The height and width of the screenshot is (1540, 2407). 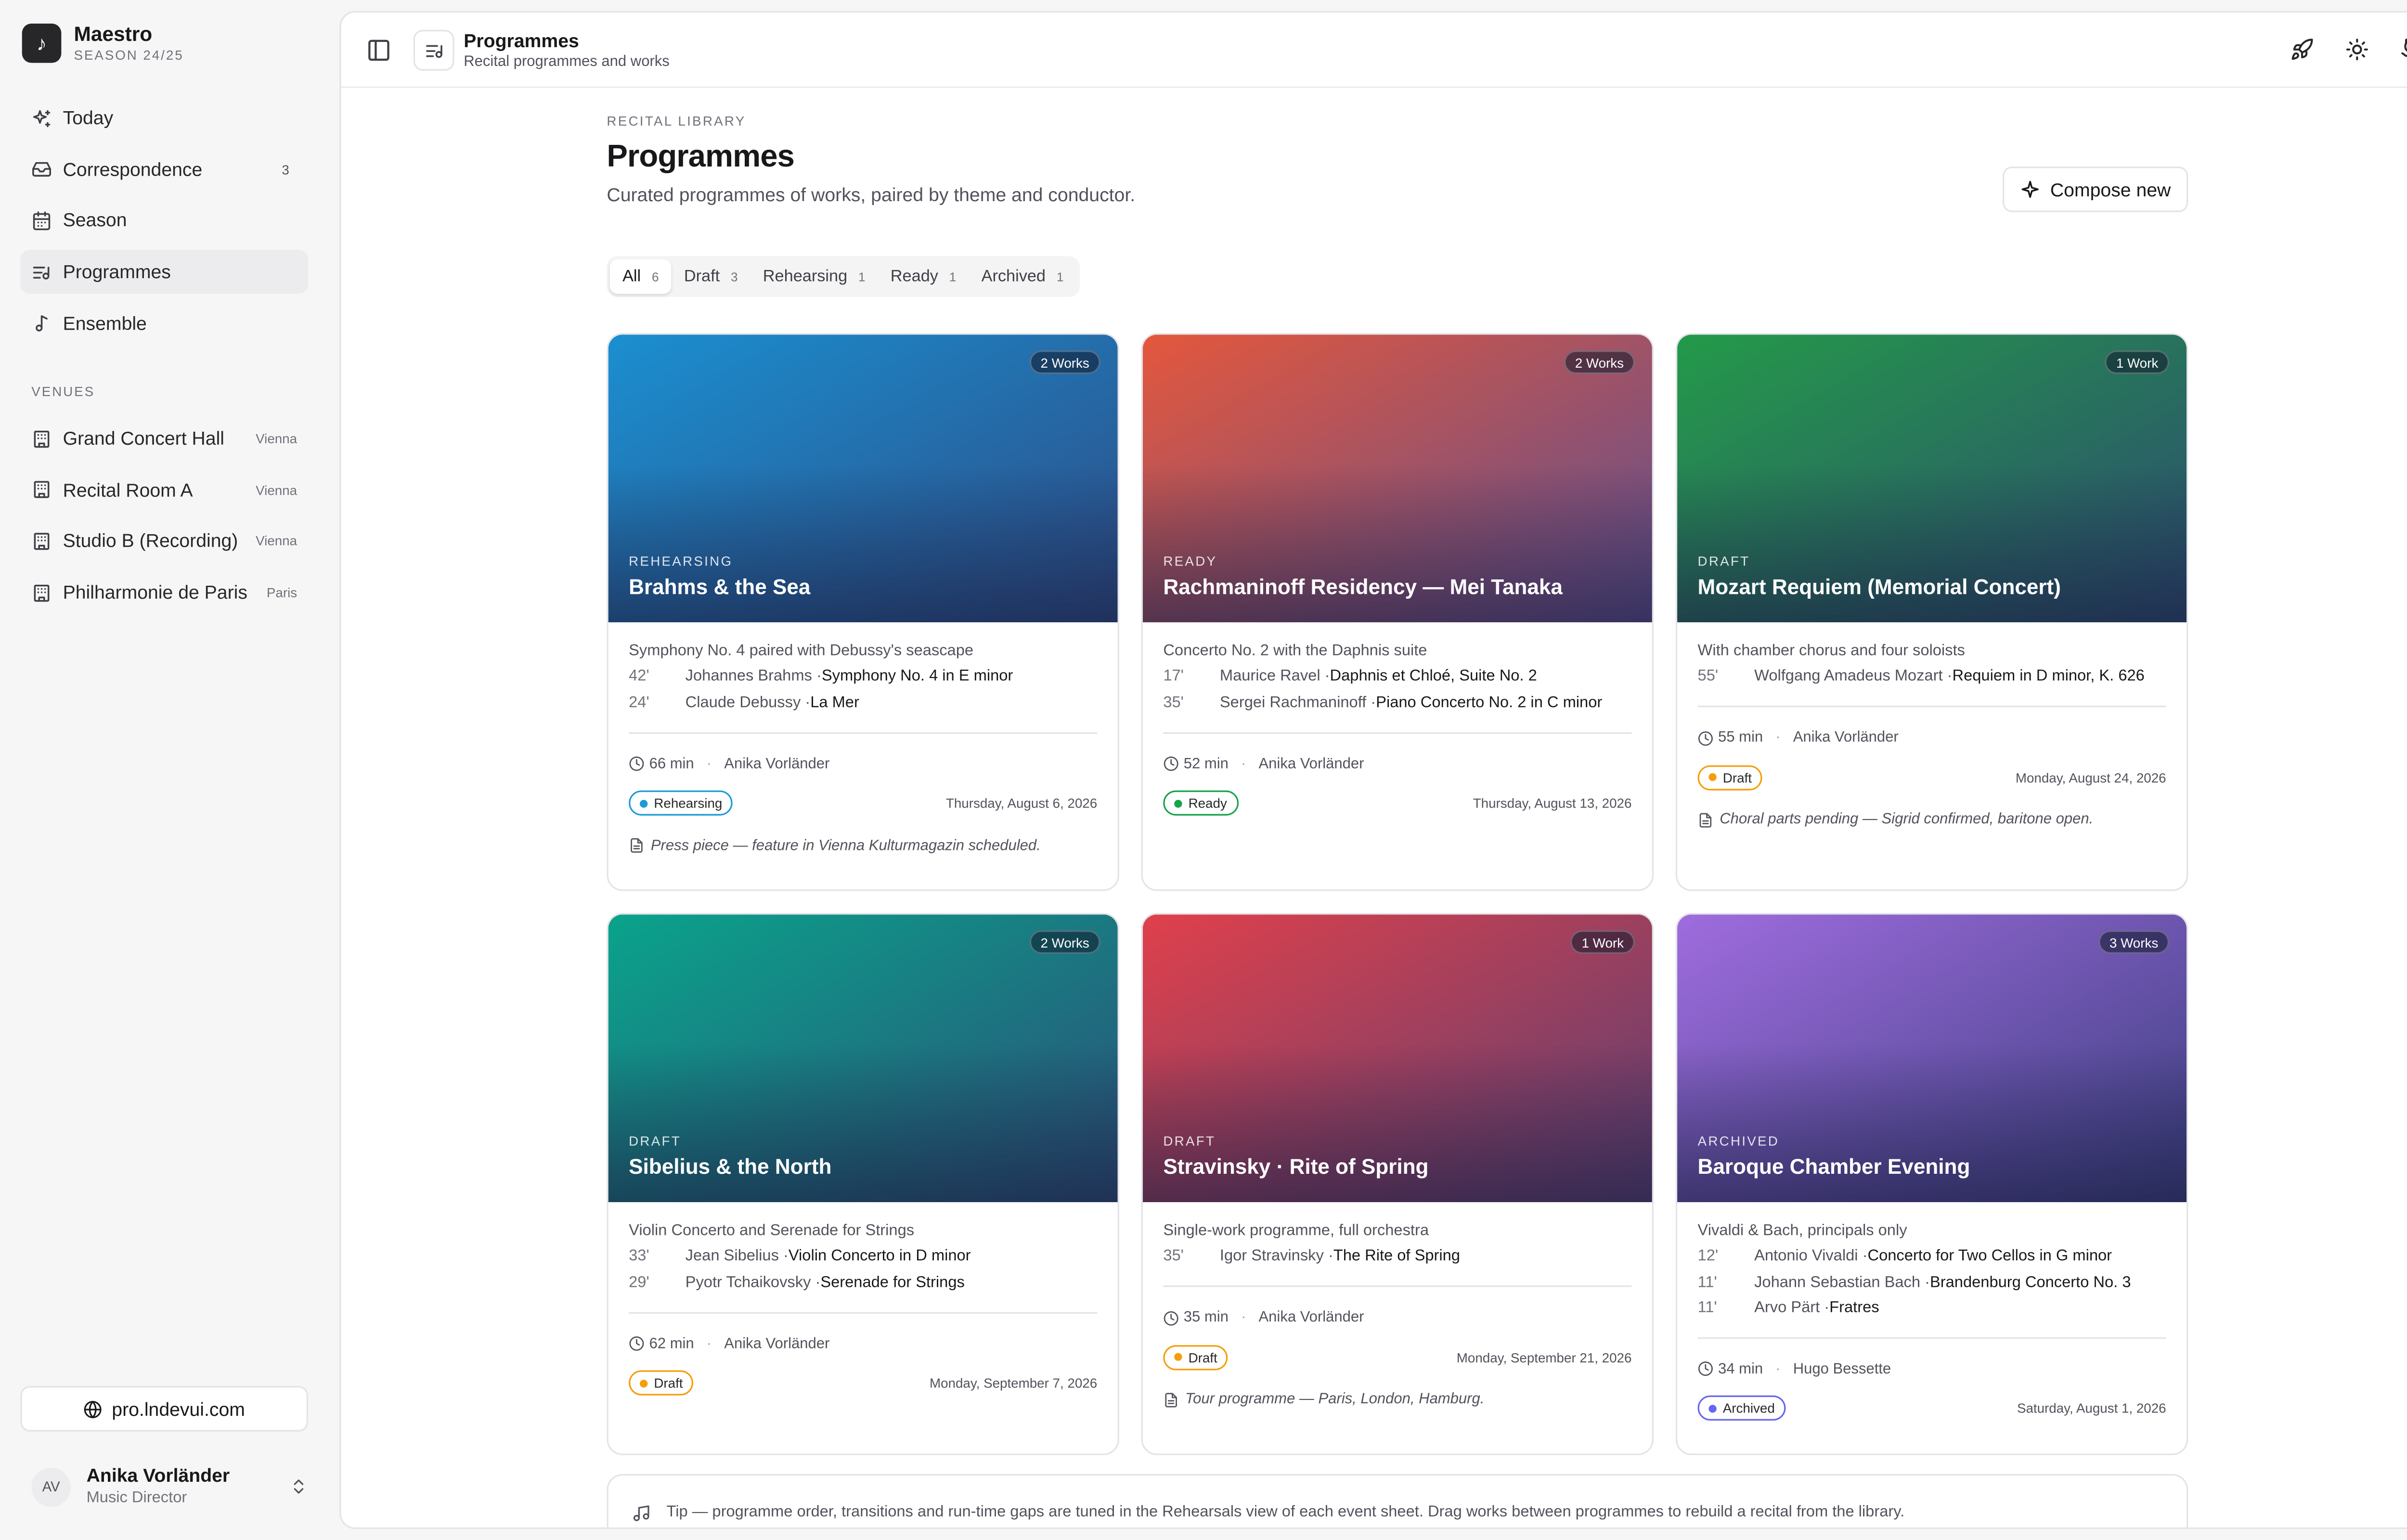 I want to click on programme-meta: 34 min · Hugo Bessette, so click(x=1932, y=1369).